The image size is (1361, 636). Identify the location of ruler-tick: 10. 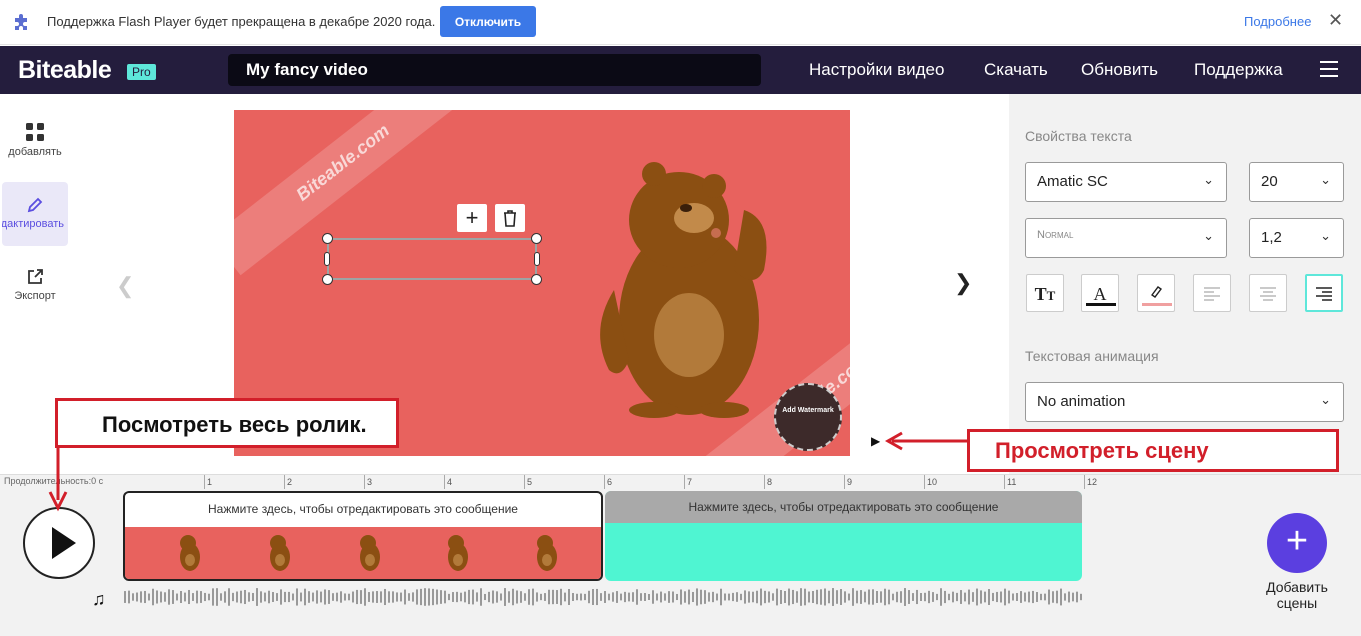
(930, 482).